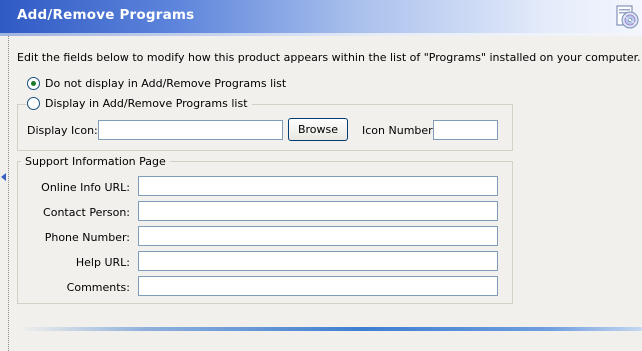  I want to click on contact-person-label: Contact Person:, so click(86, 212).